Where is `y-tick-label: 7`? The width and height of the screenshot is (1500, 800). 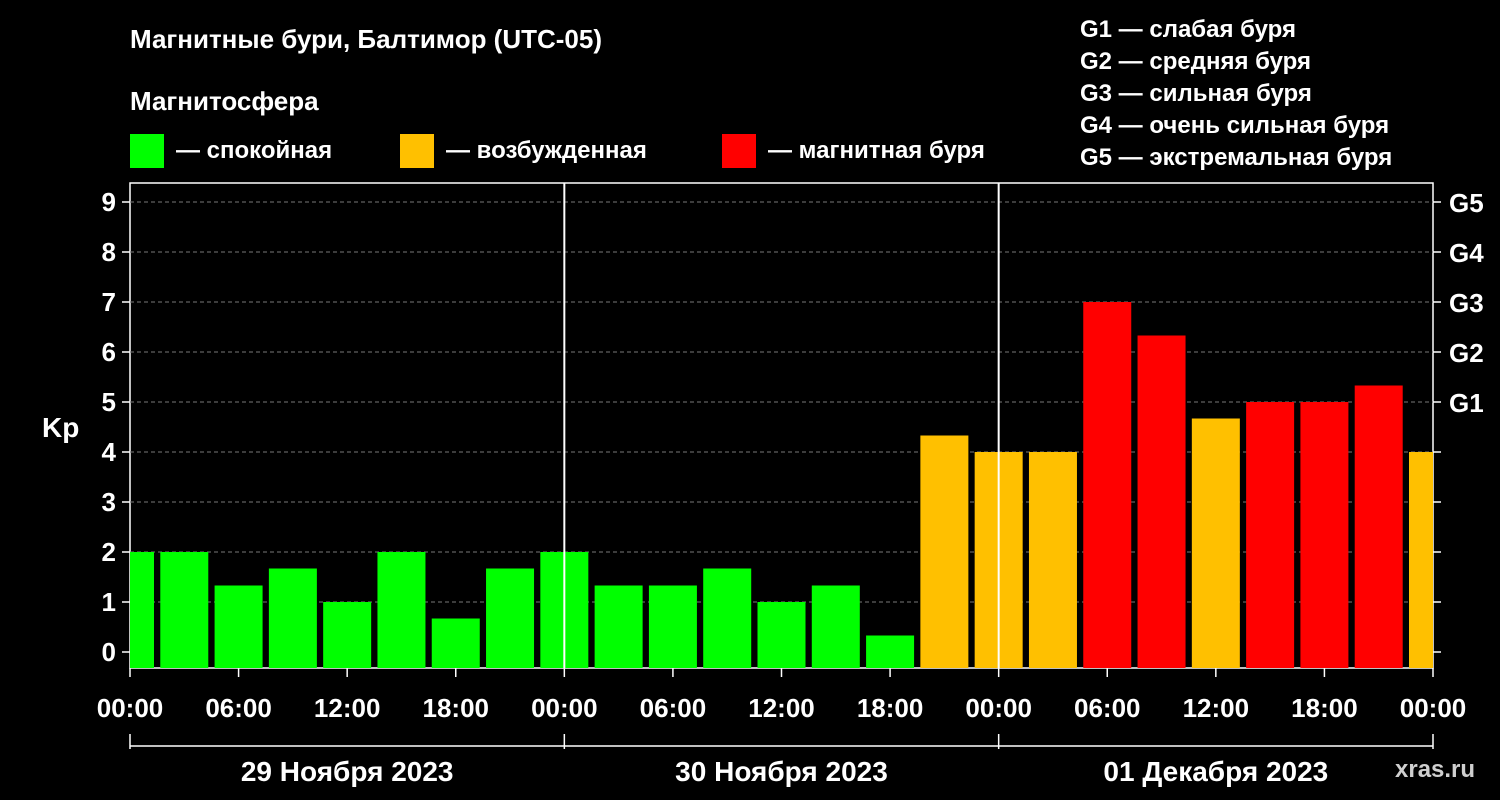 y-tick-label: 7 is located at coordinates (109, 302).